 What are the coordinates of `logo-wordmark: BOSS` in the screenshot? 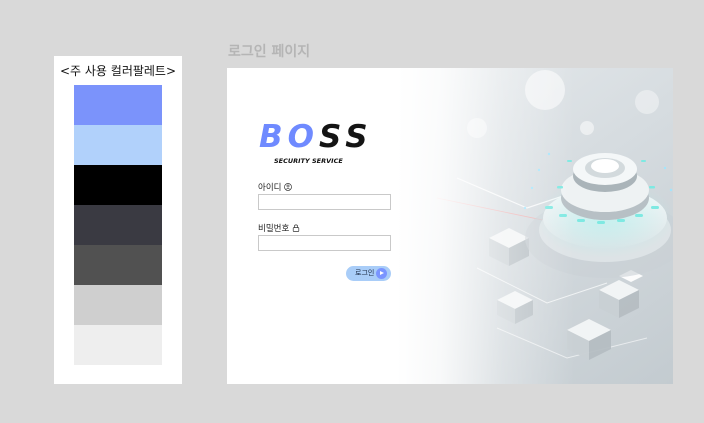 It's located at (316, 137).